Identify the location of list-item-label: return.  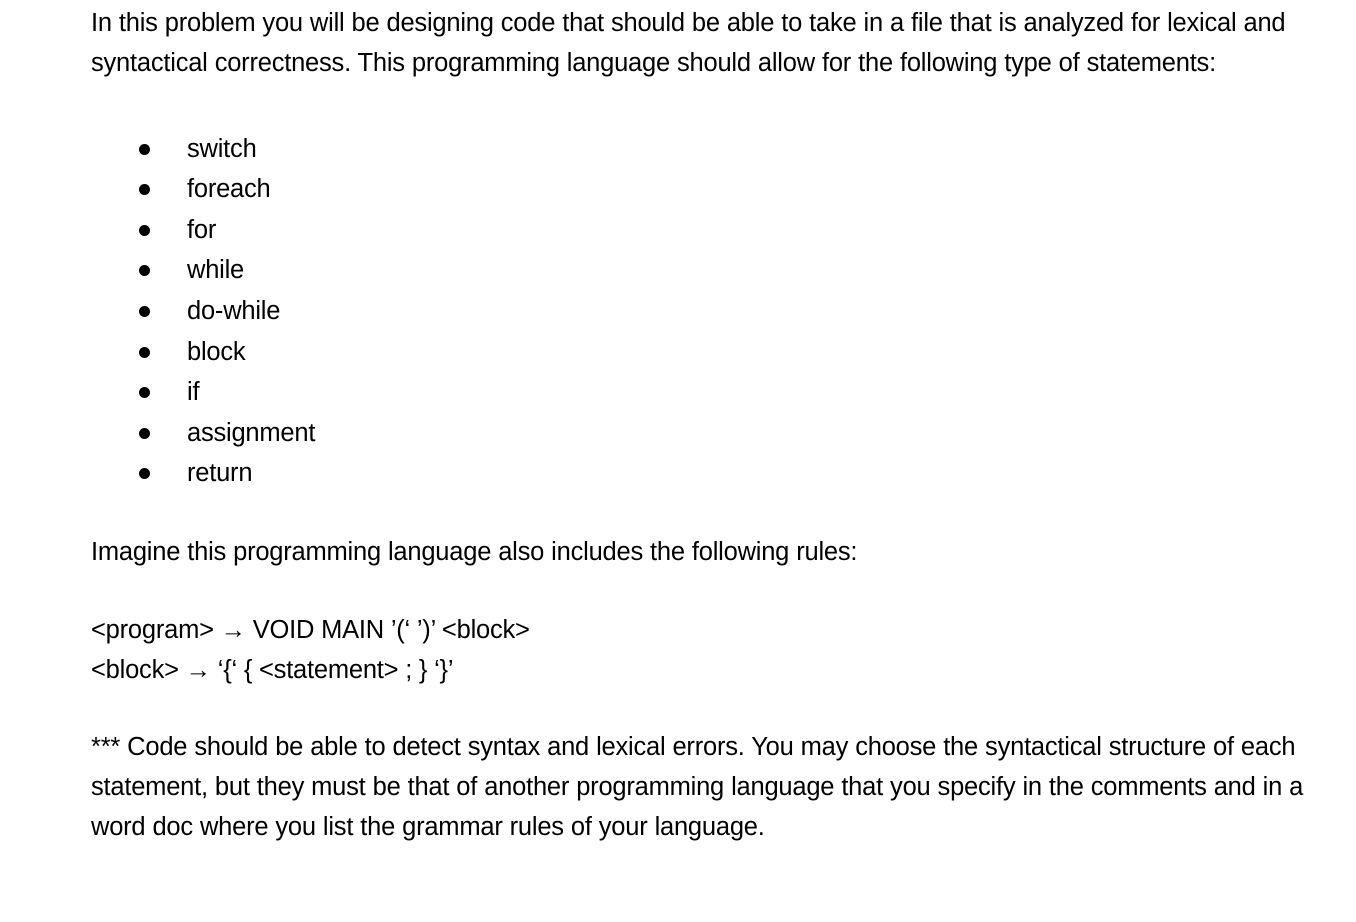
(220, 473).